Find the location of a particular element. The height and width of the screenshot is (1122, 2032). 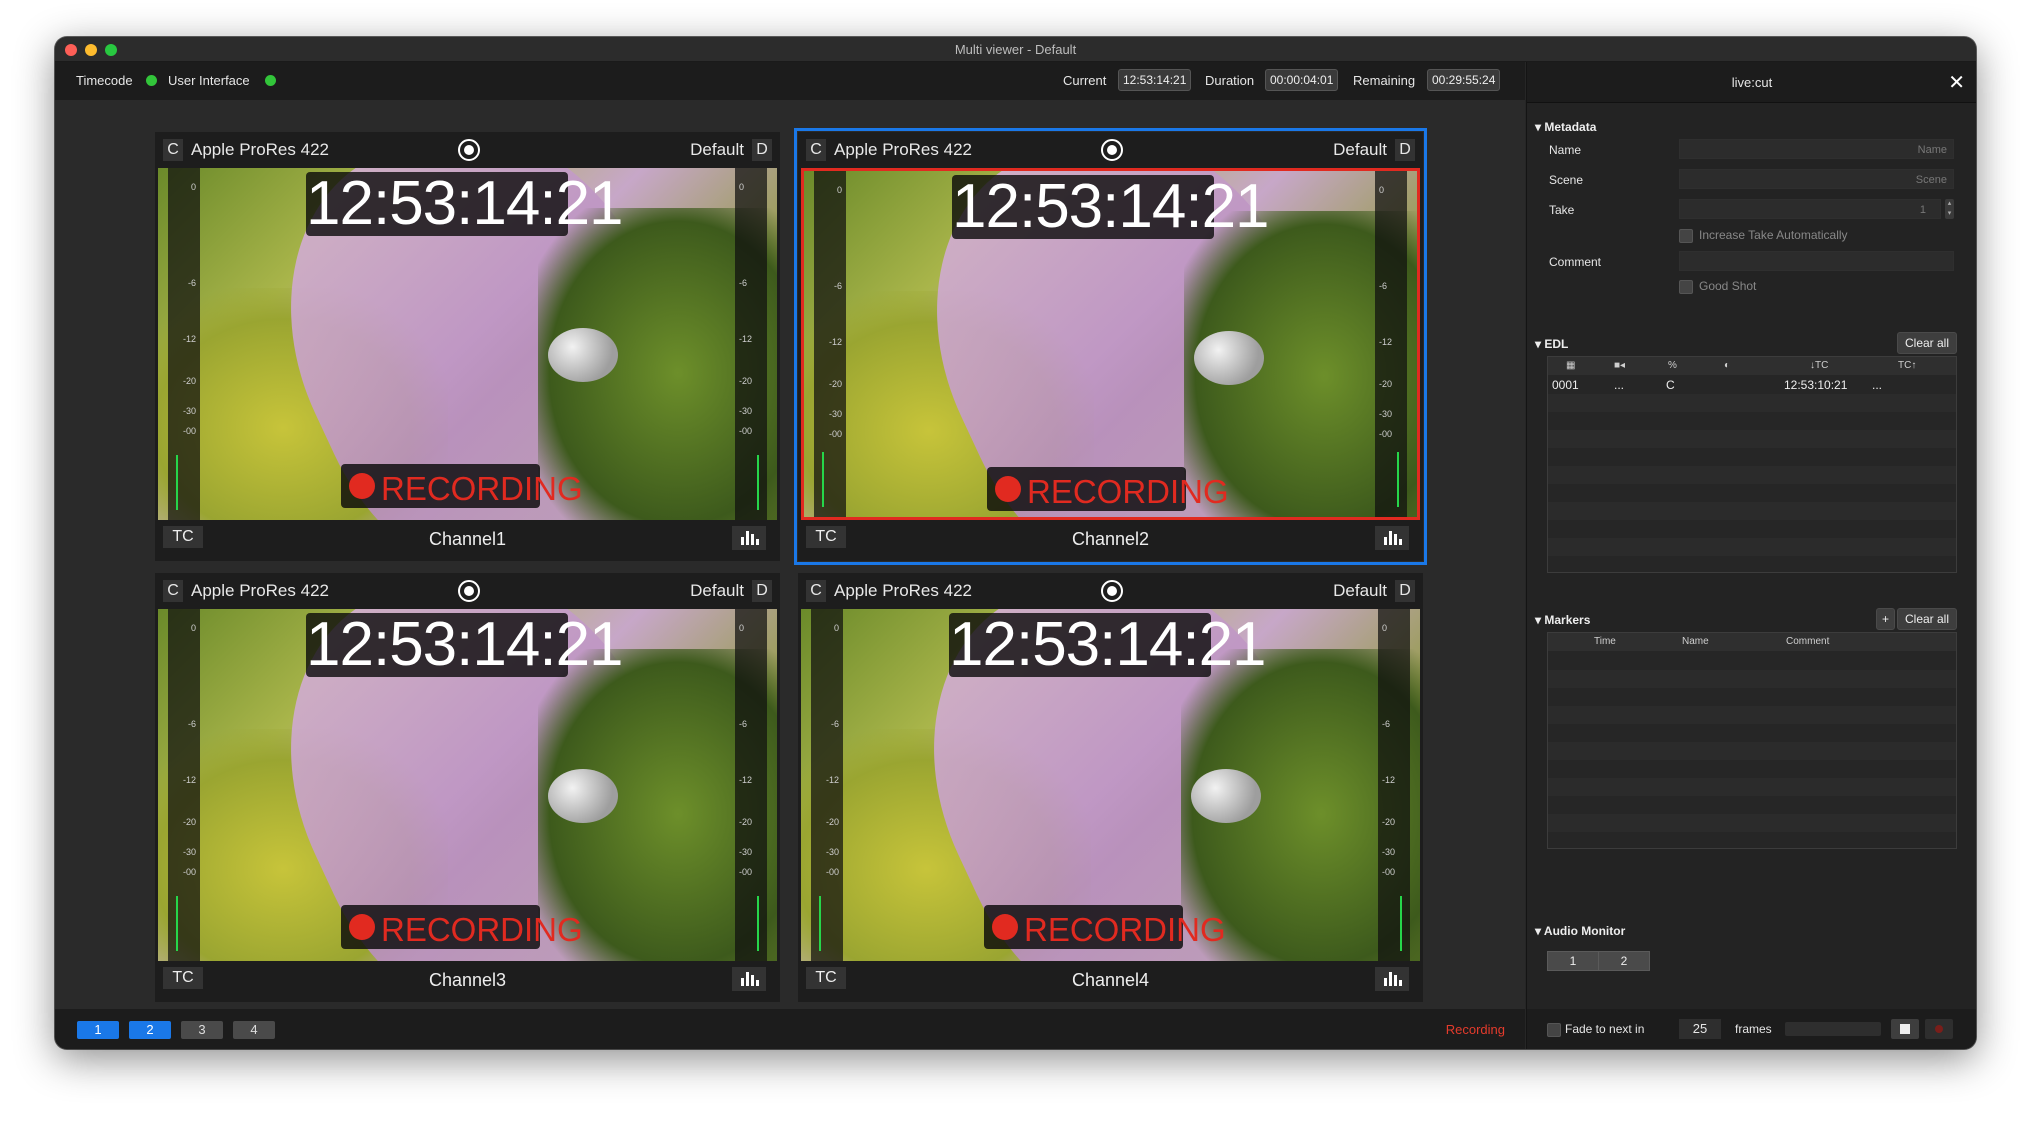

channel-name: Channel4 is located at coordinates (1110, 980).